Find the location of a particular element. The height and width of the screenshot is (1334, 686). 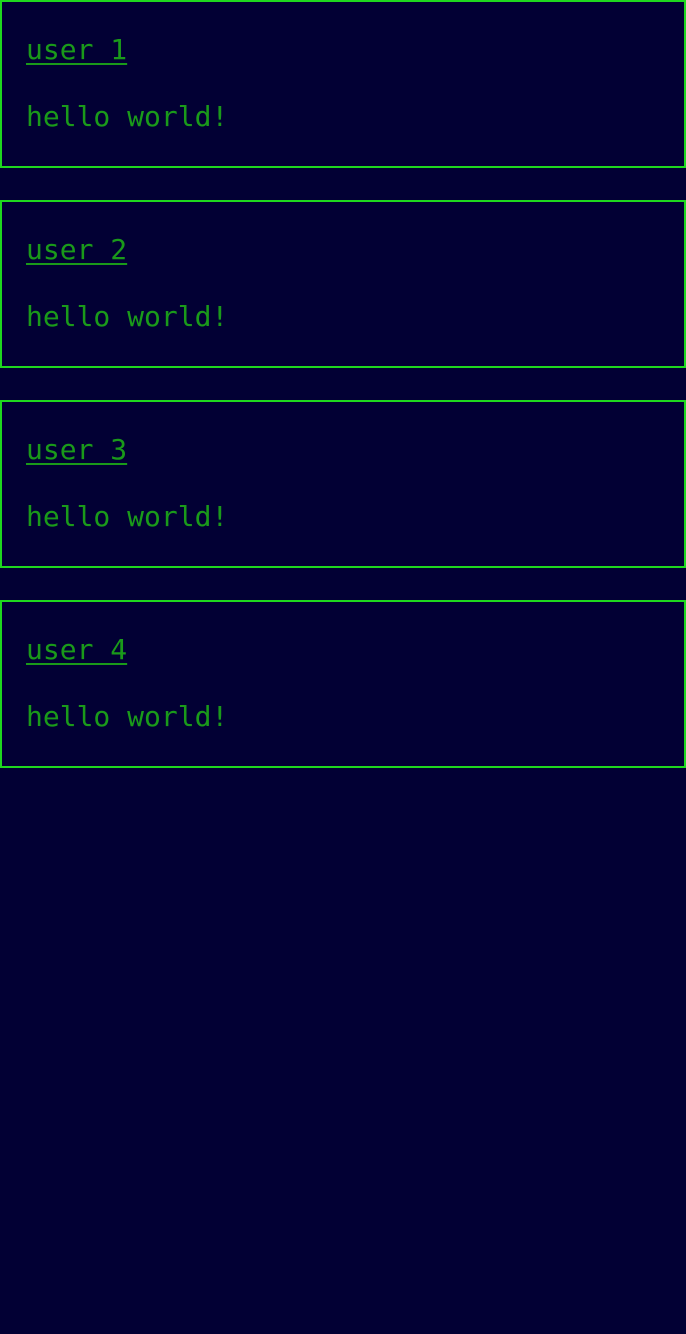

post-author-link: user 3 is located at coordinates (76, 450).